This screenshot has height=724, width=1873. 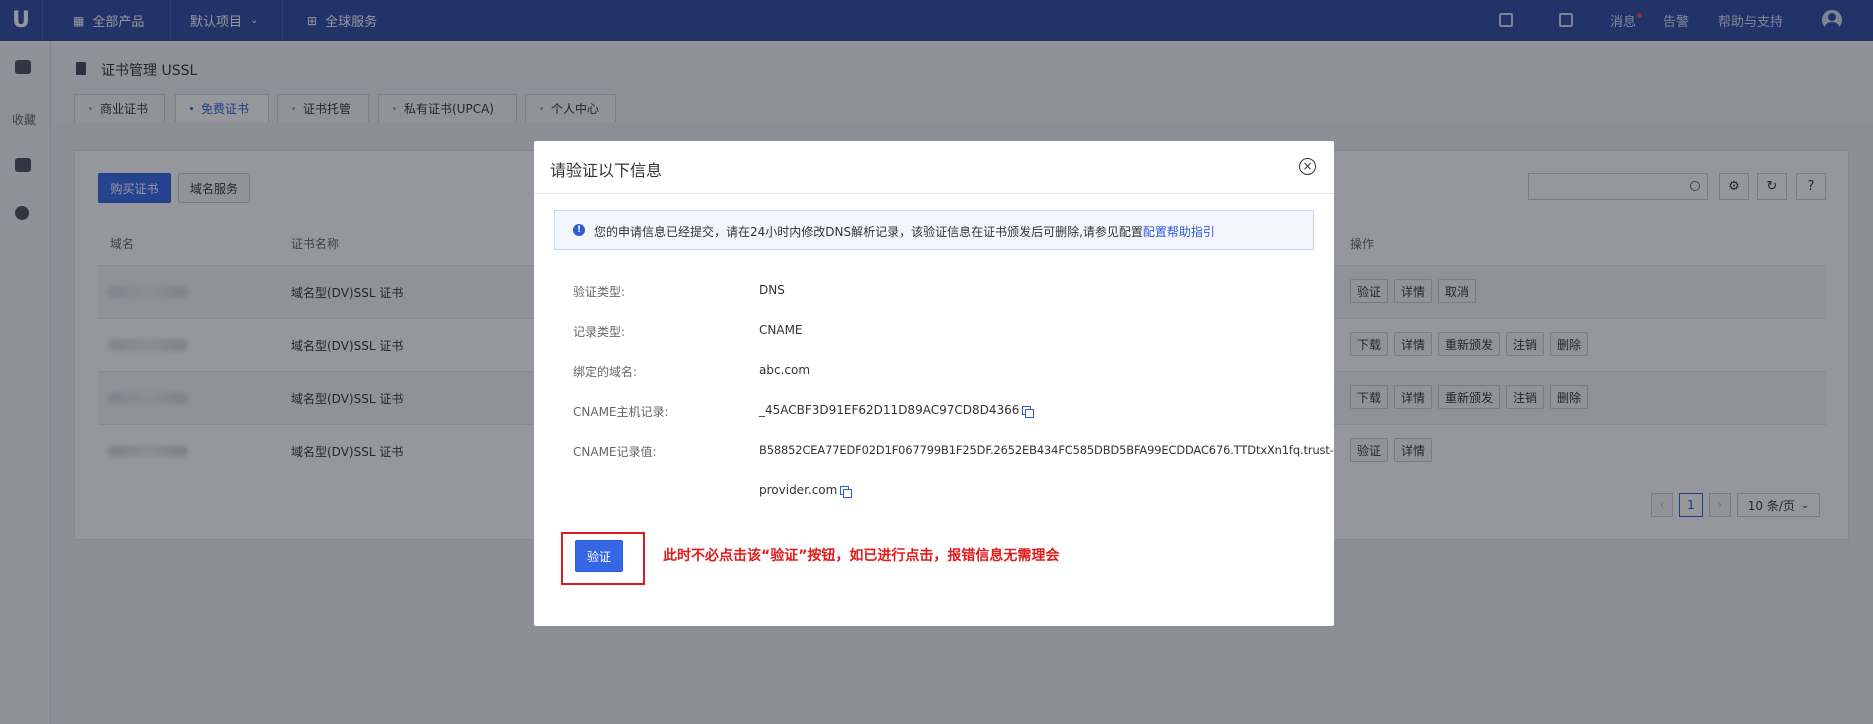 I want to click on field-value-cname-host: _45ACBF3D91EF62D11D89AC97CD8D4366, so click(x=897, y=410).